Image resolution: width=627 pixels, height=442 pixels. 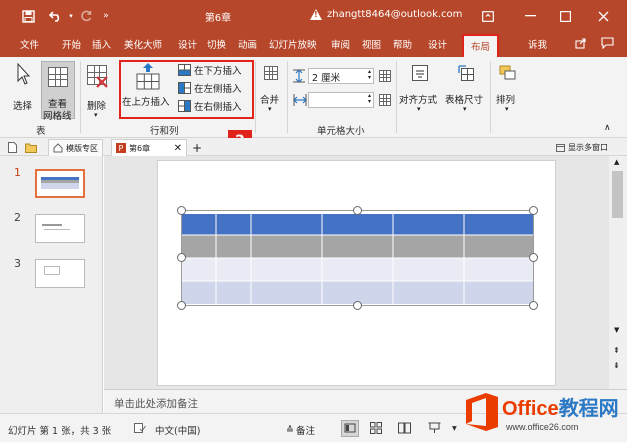 I want to click on table-size-button: 表格尺寸 ▾, so click(x=466, y=88).